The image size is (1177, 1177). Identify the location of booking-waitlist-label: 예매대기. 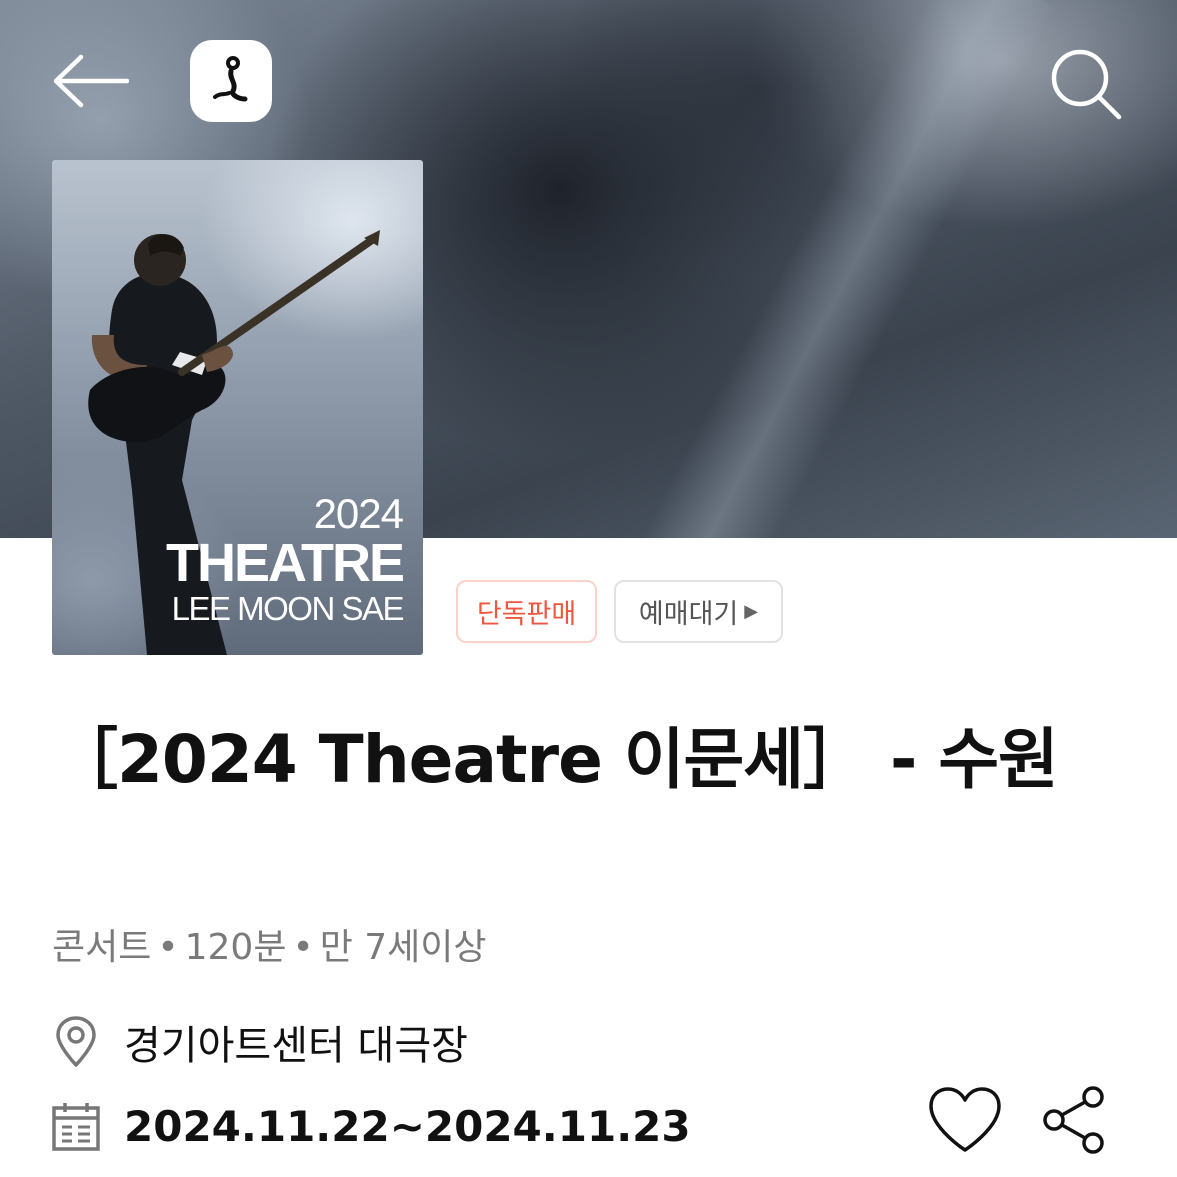
(688, 614).